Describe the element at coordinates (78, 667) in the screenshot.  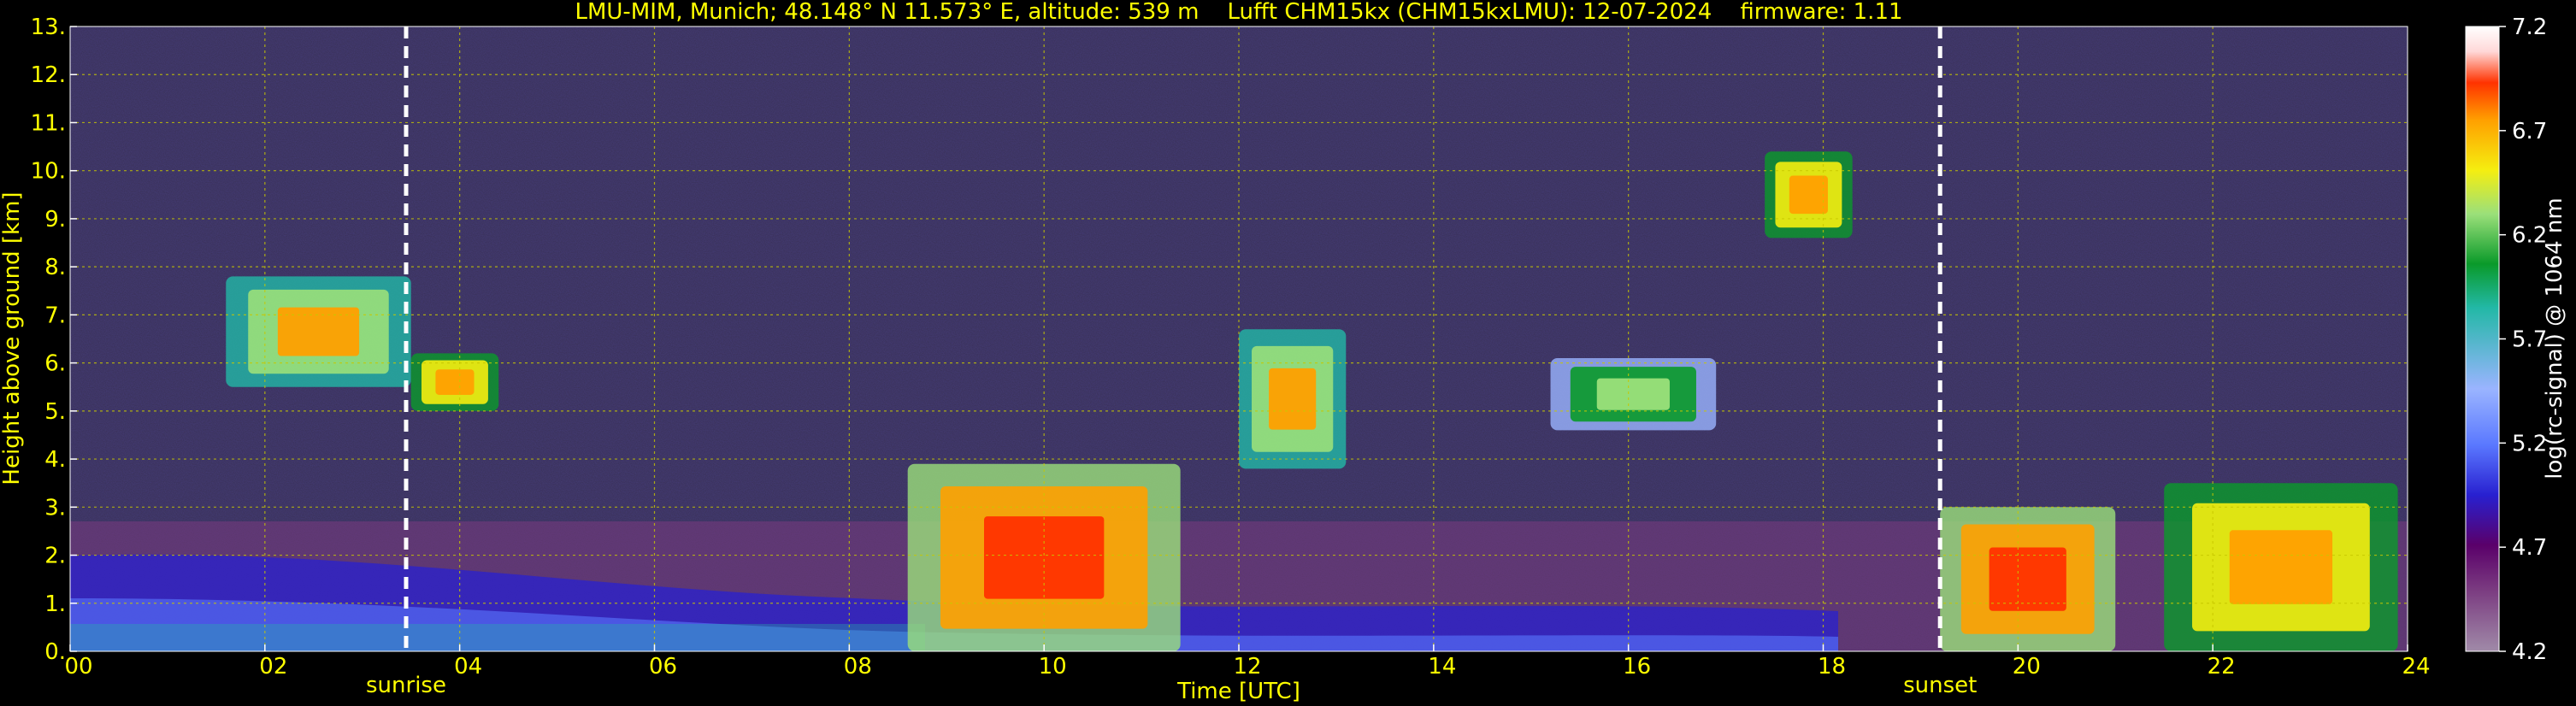
I see `x-tick-label: 00` at that location.